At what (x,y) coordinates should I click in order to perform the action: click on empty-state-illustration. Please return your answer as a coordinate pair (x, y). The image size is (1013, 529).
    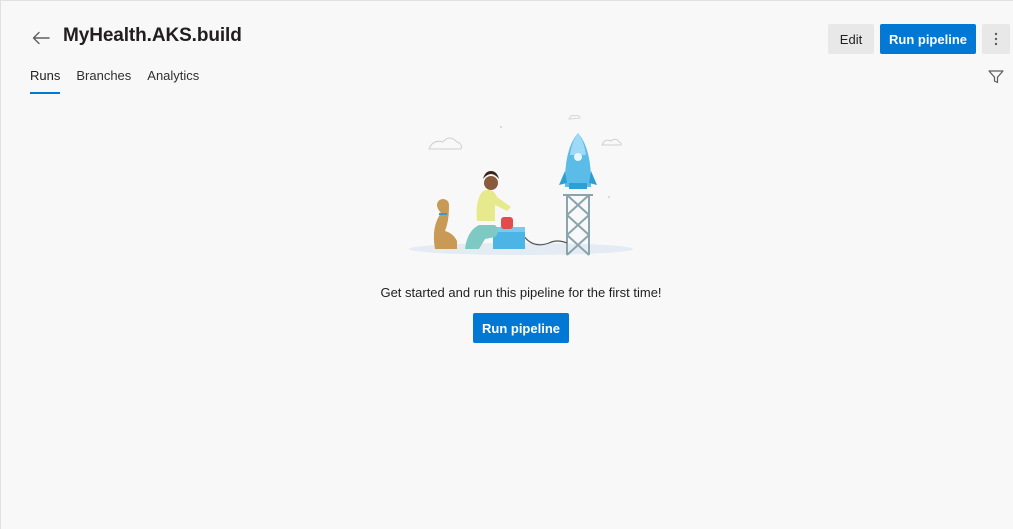
    Looking at the image, I should click on (521, 184).